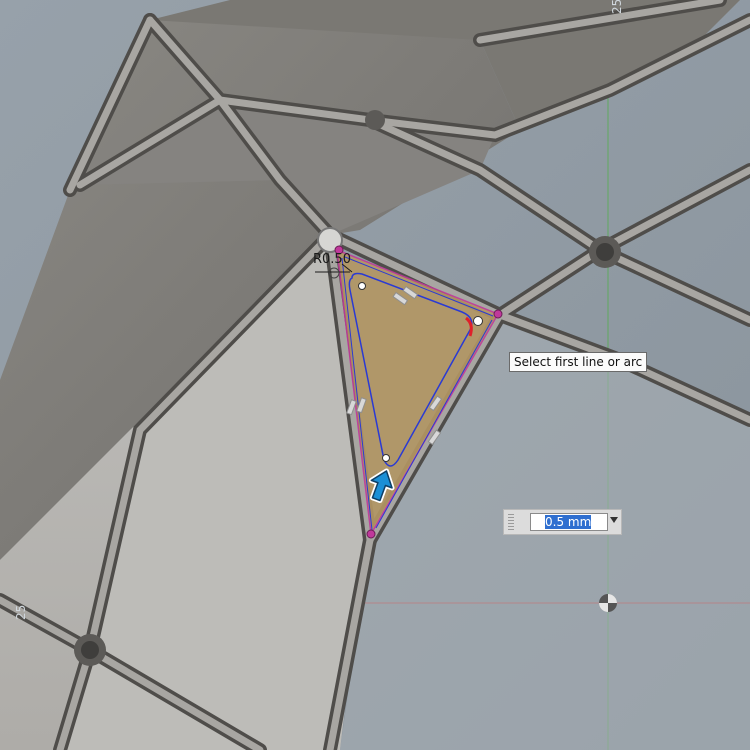  Describe the element at coordinates (614, 520) in the screenshot. I see `chevron-down-icon` at that location.